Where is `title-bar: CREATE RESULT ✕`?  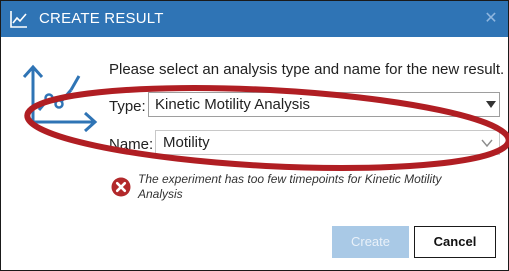 title-bar: CREATE RESULT ✕ is located at coordinates (254, 19).